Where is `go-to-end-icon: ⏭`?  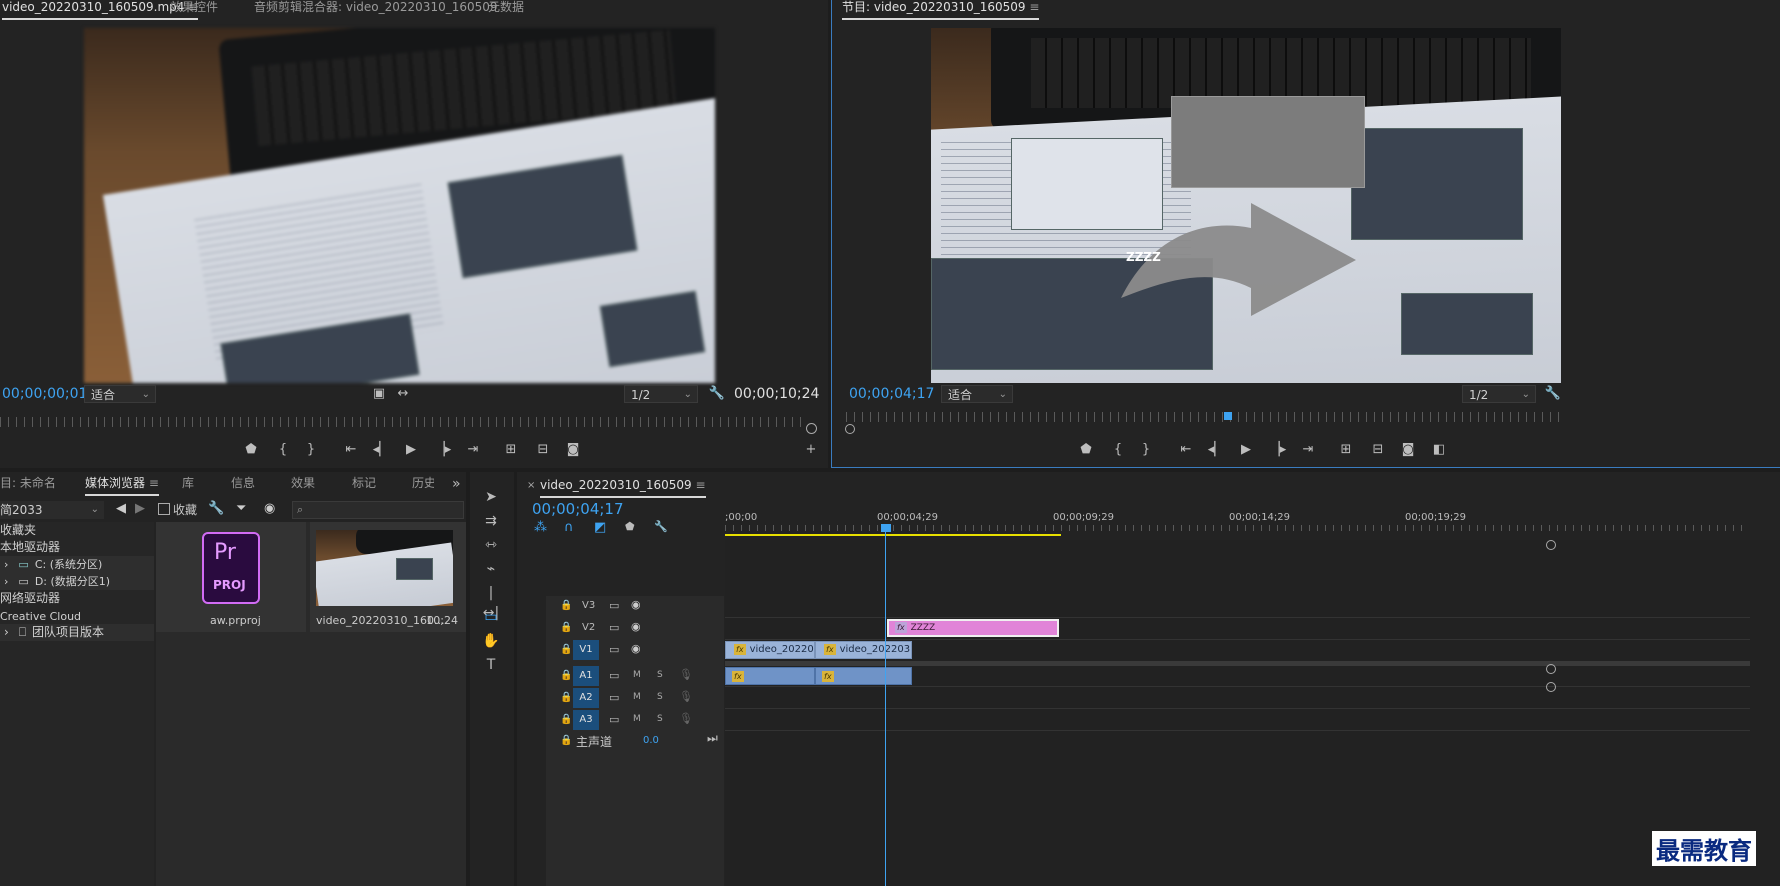
go-to-end-icon: ⏭ is located at coordinates (712, 738).